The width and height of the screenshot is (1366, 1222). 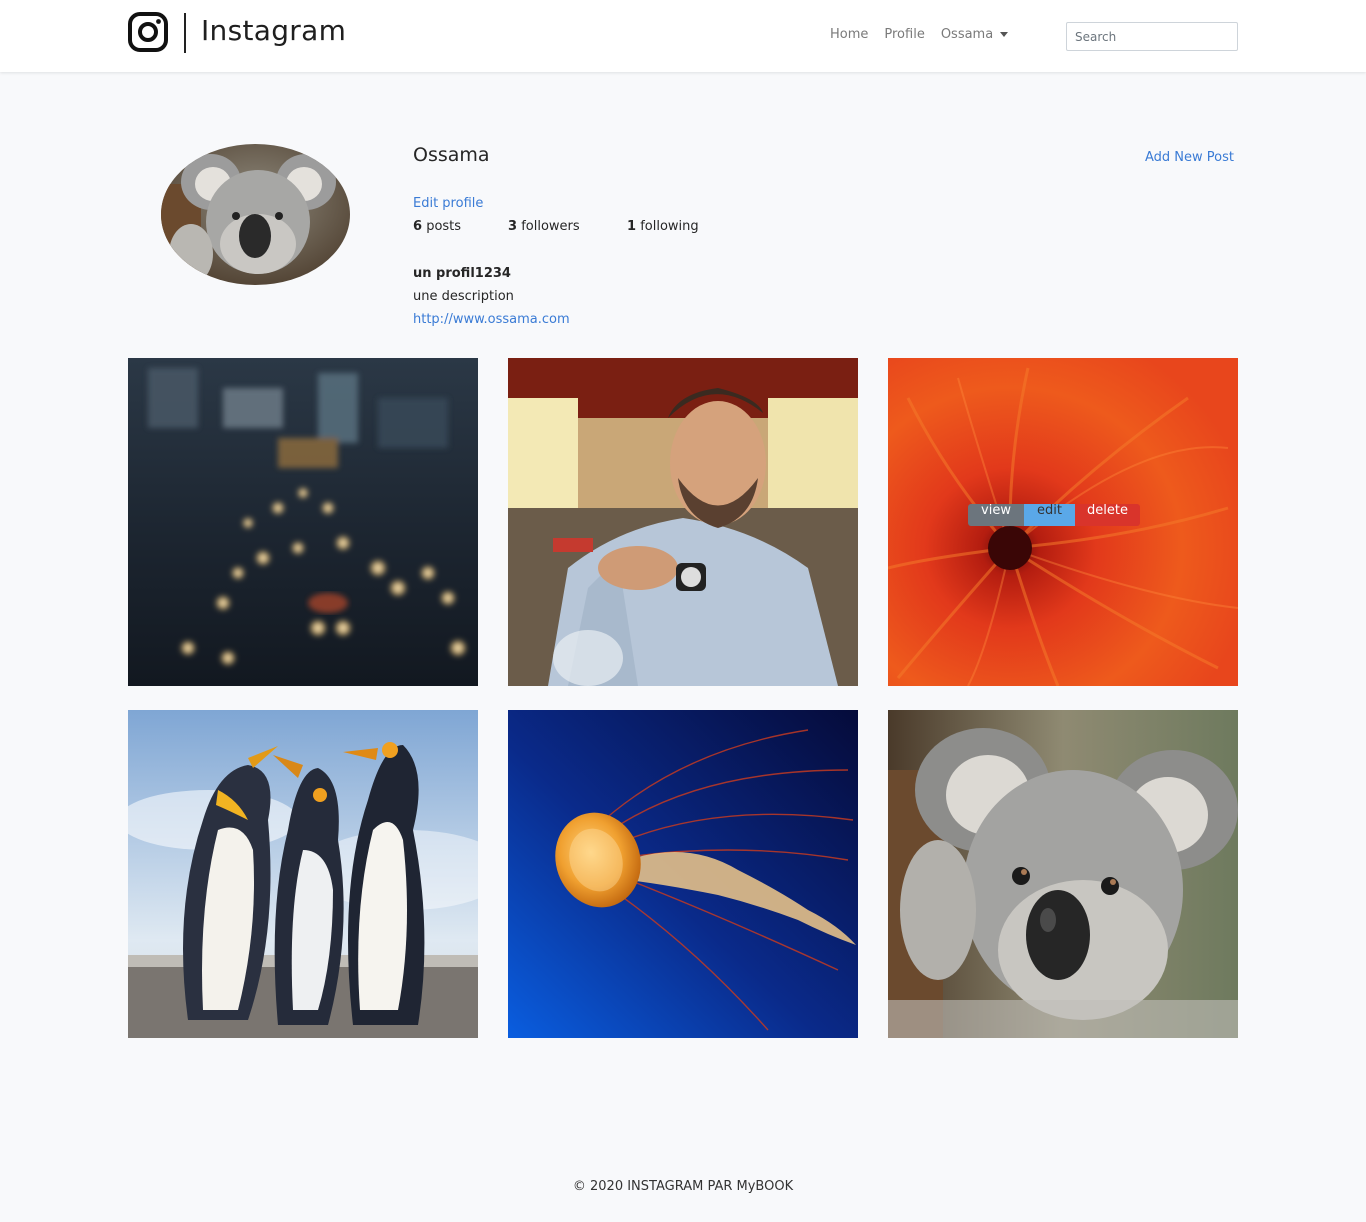 I want to click on koala-avatar-image, so click(x=255, y=214).